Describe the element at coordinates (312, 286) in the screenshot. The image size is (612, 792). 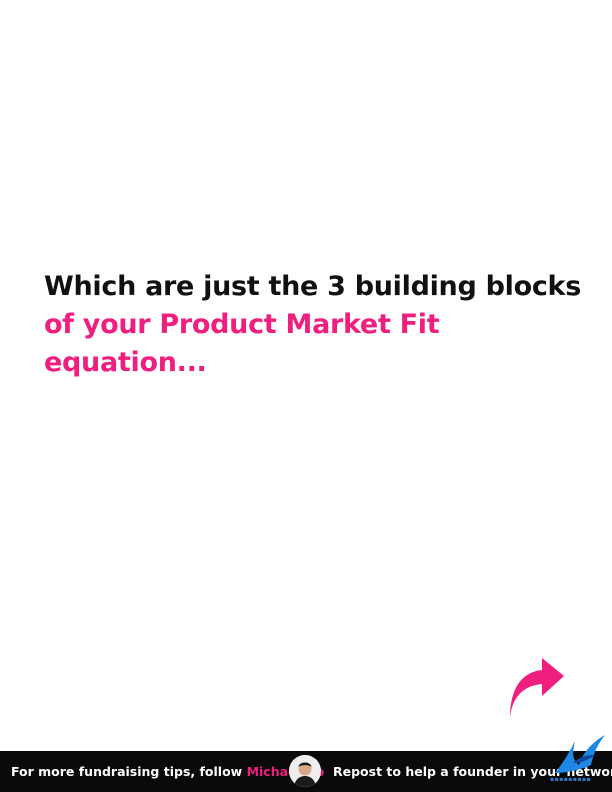
I see `headline-line-1: Which are just the 3 building blocks` at that location.